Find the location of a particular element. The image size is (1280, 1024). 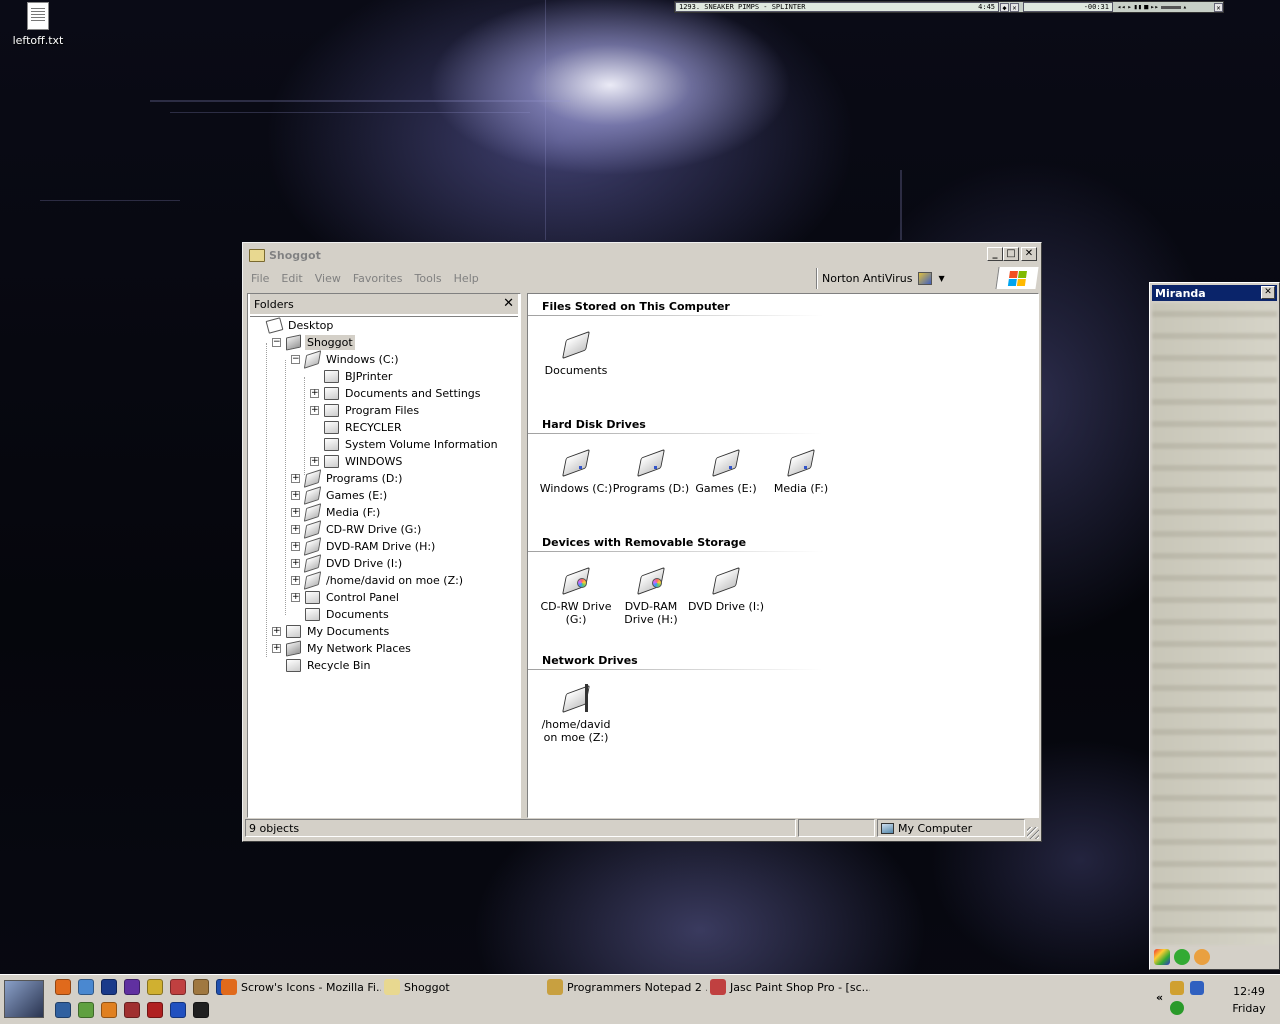

drive-item: Games (E:) is located at coordinates (726, 471).